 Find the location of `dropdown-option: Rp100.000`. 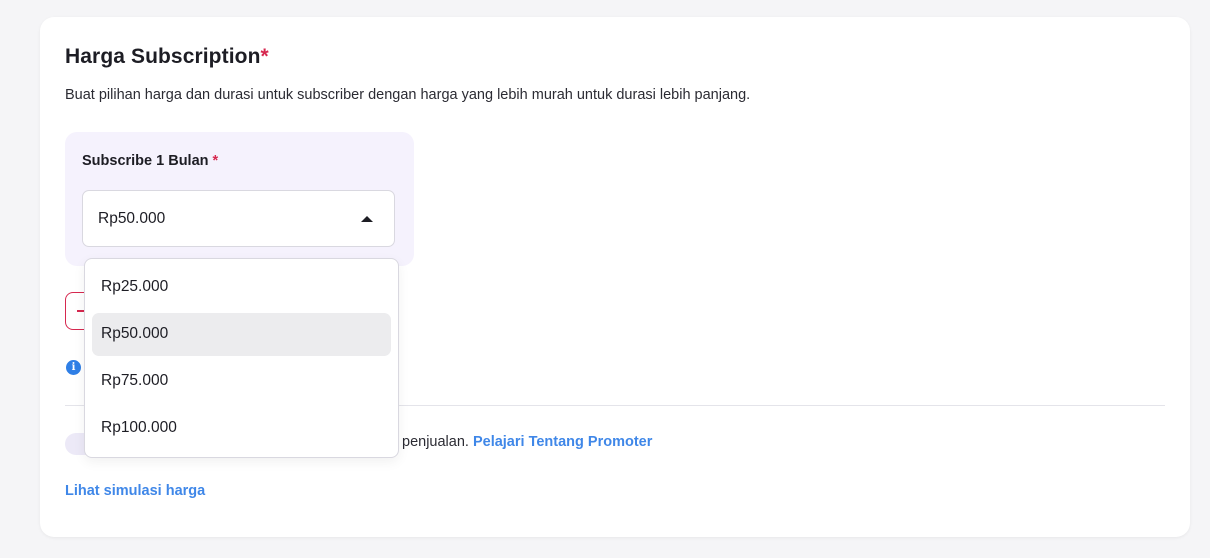

dropdown-option: Rp100.000 is located at coordinates (241, 428).